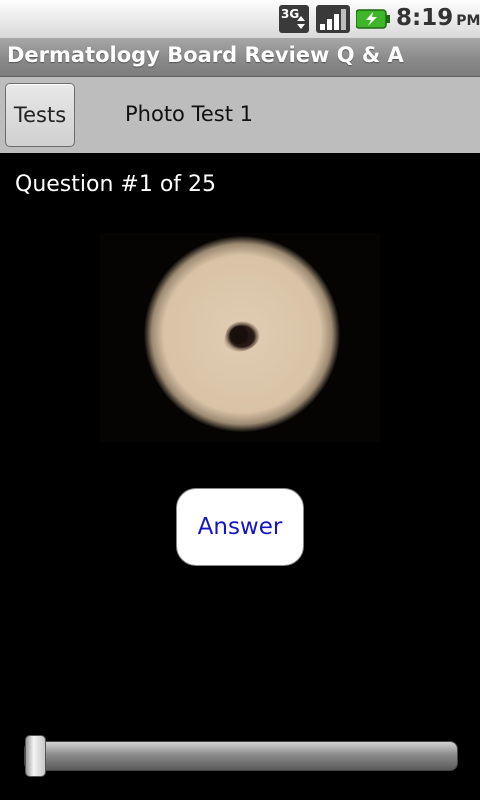  I want to click on status-bar: 3G 8:19 PM, so click(240, 19).